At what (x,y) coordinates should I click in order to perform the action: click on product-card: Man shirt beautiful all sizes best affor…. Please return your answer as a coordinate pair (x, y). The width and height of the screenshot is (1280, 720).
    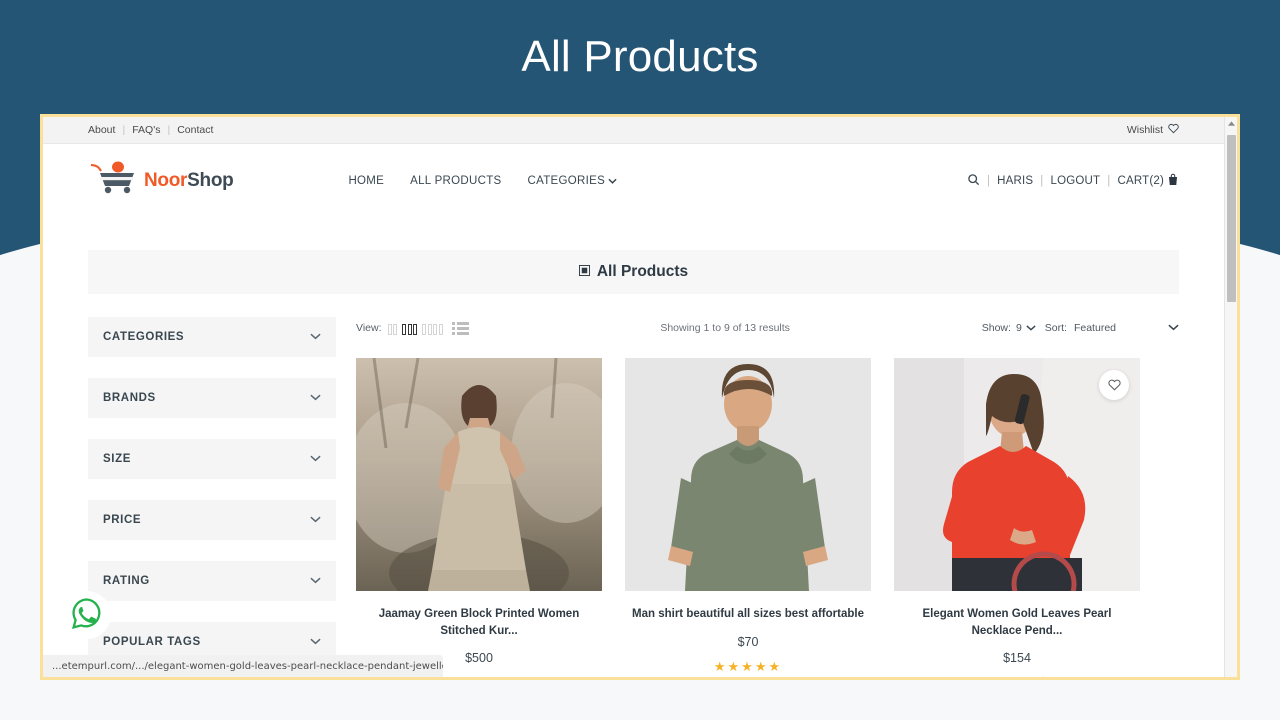
    Looking at the image, I should click on (748, 517).